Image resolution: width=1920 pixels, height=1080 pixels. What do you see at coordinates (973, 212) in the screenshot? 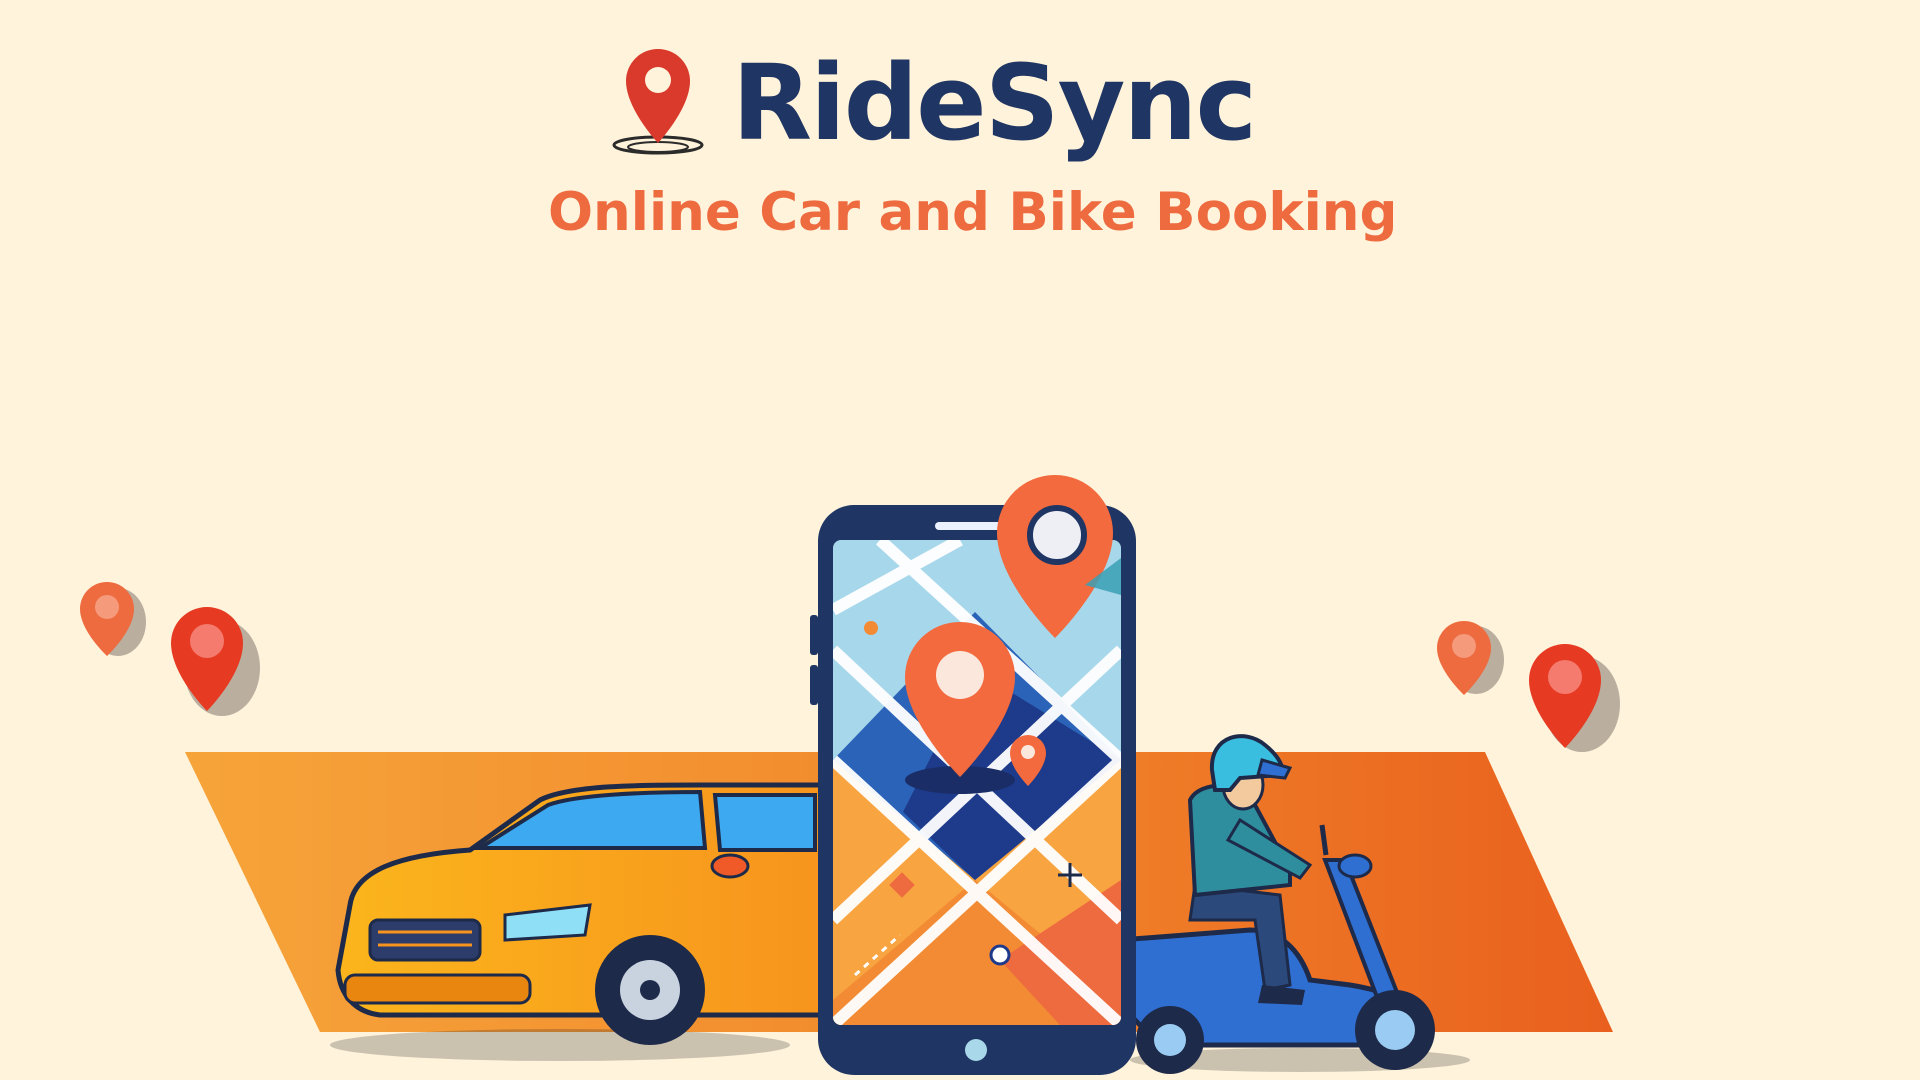
I see `page-tagline: Online Car and Bike Booking` at bounding box center [973, 212].